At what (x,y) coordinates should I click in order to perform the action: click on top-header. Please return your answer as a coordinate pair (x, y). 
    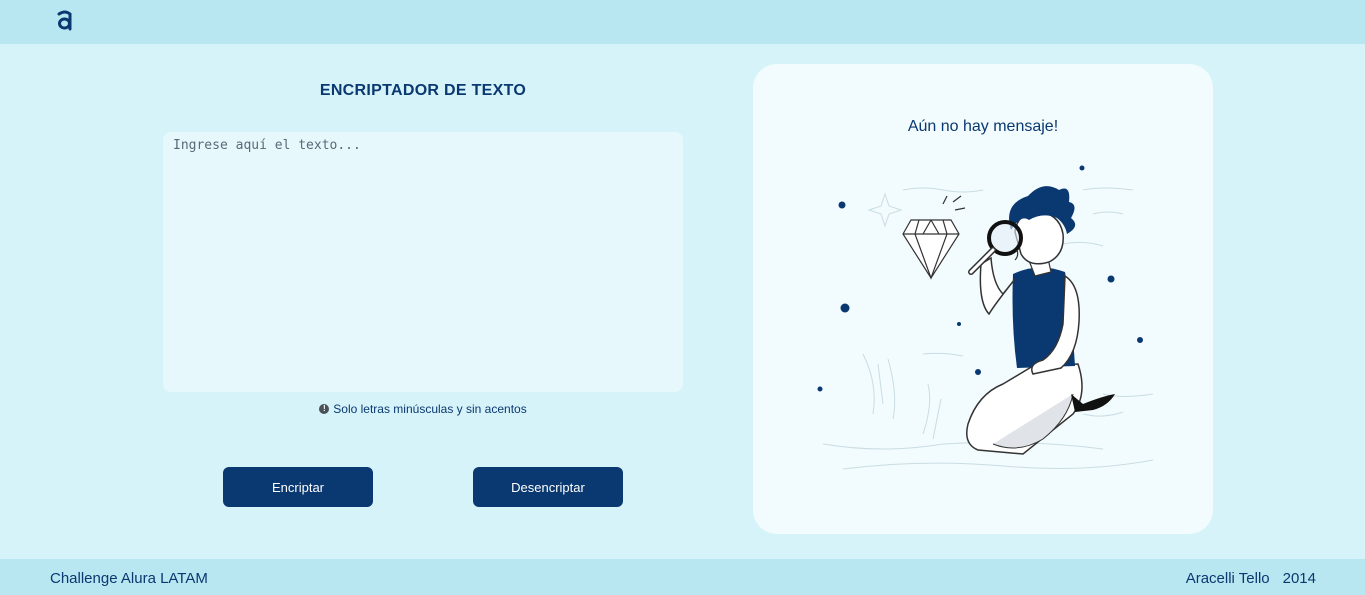
    Looking at the image, I should click on (682, 22).